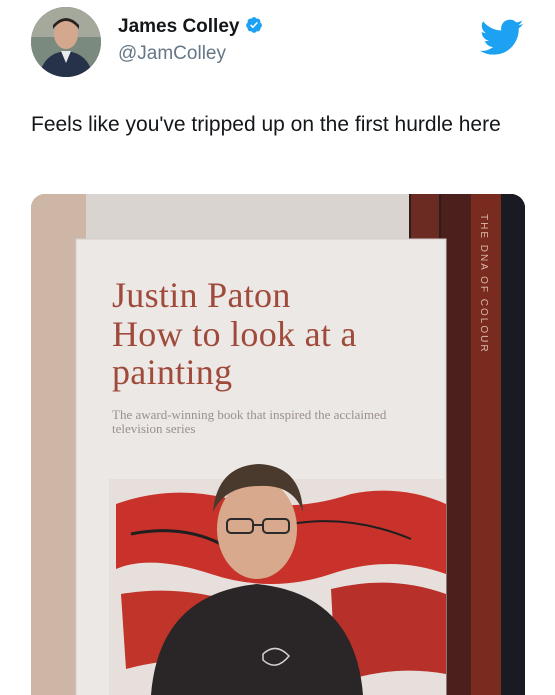  I want to click on author-name: James Colley, so click(190, 27).